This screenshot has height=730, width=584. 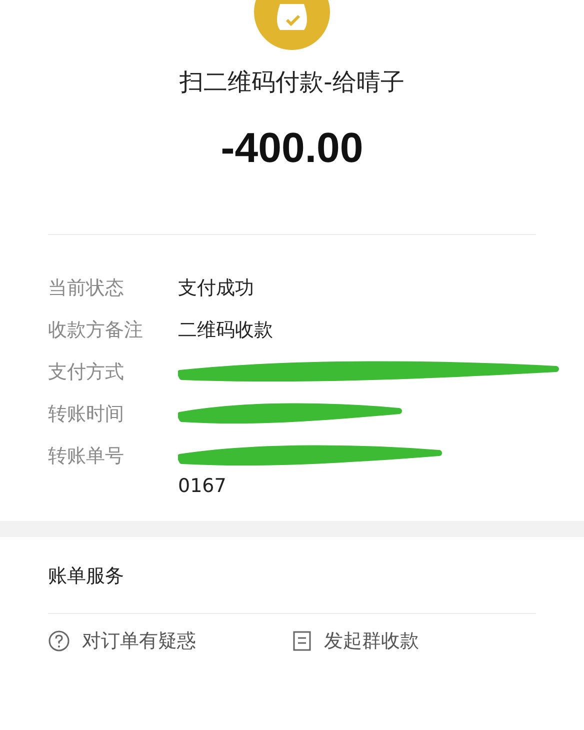 What do you see at coordinates (86, 456) in the screenshot?
I see `detail-label: 转账单号` at bounding box center [86, 456].